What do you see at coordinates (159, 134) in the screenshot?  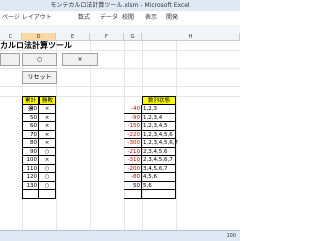 I see `sequence-cell: 1,2,3,4,5,6` at bounding box center [159, 134].